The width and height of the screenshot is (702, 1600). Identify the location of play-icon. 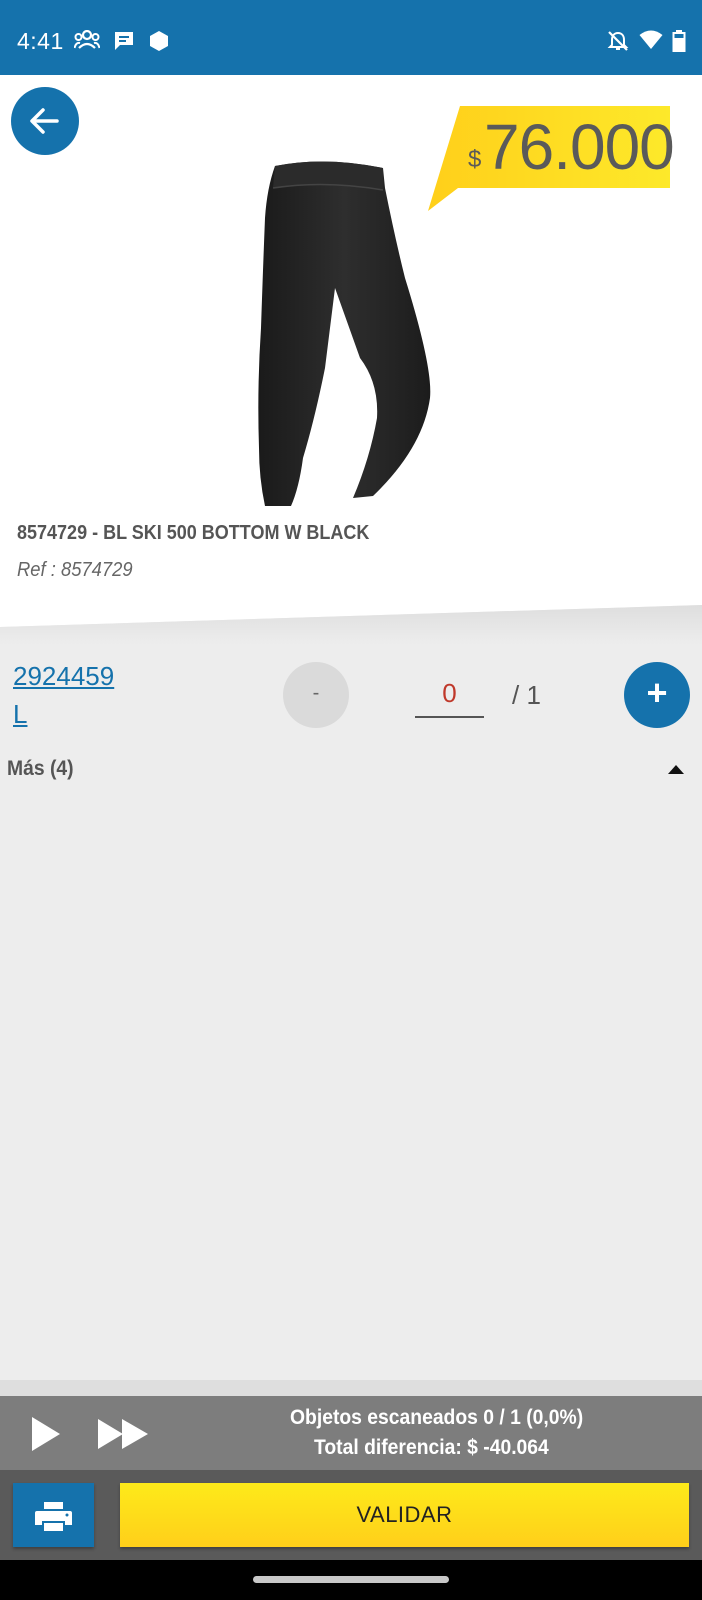
(45, 1434).